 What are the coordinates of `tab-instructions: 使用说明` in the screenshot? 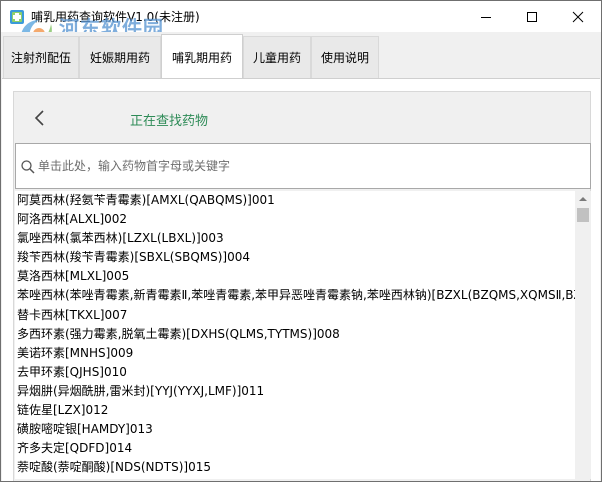 It's located at (345, 57).